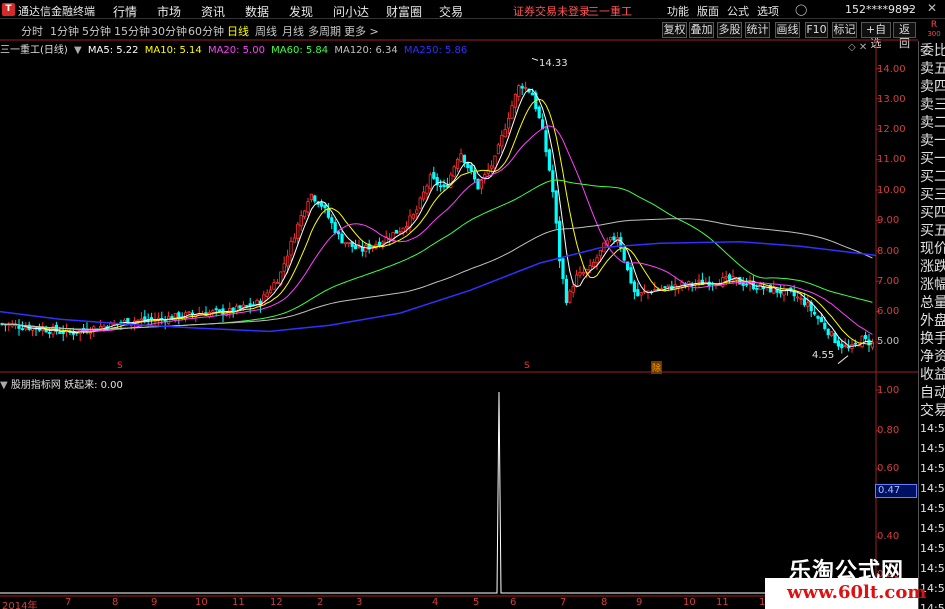 This screenshot has width=945, height=609. I want to click on price-tick: 14.00, so click(891, 69).